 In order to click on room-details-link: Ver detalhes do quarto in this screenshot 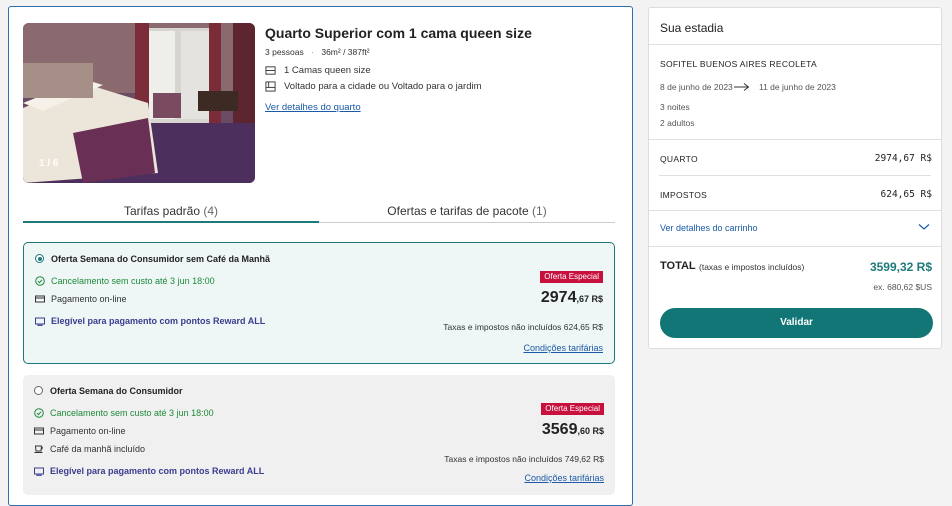, I will do `click(313, 107)`.